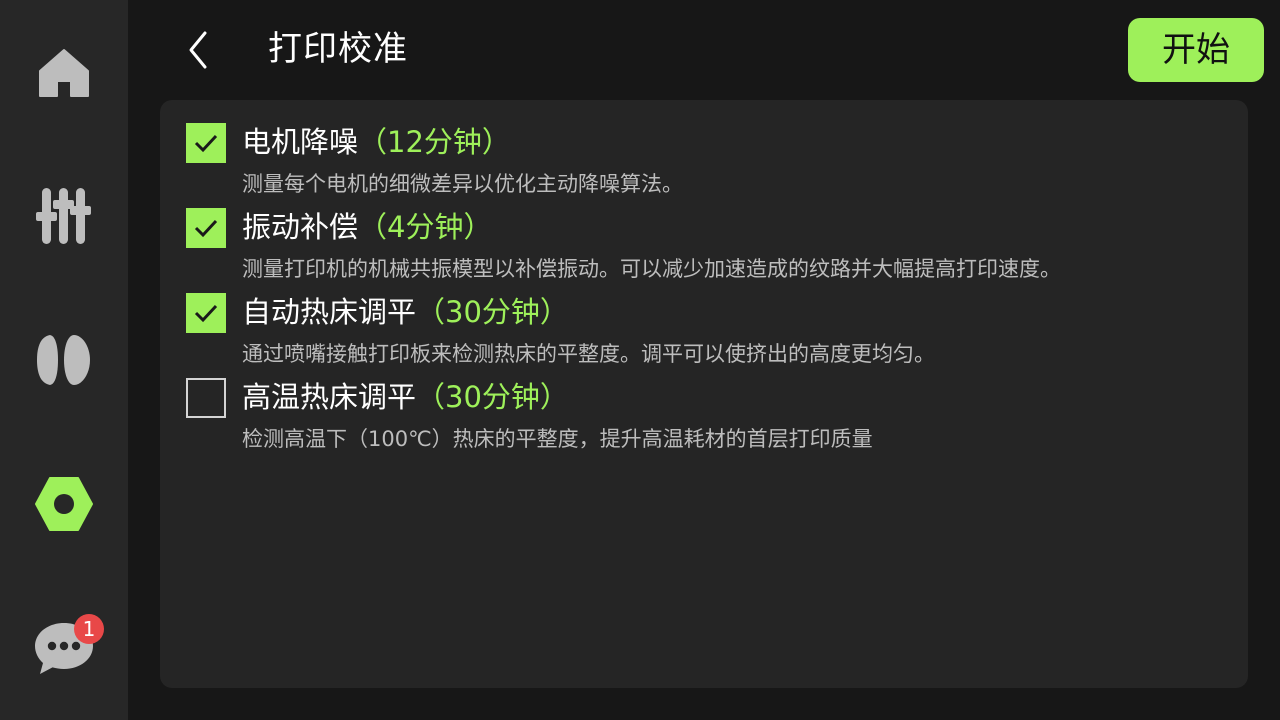 This screenshot has height=720, width=1280. I want to click on option-title: 振动补偿（4分钟）, so click(367, 227).